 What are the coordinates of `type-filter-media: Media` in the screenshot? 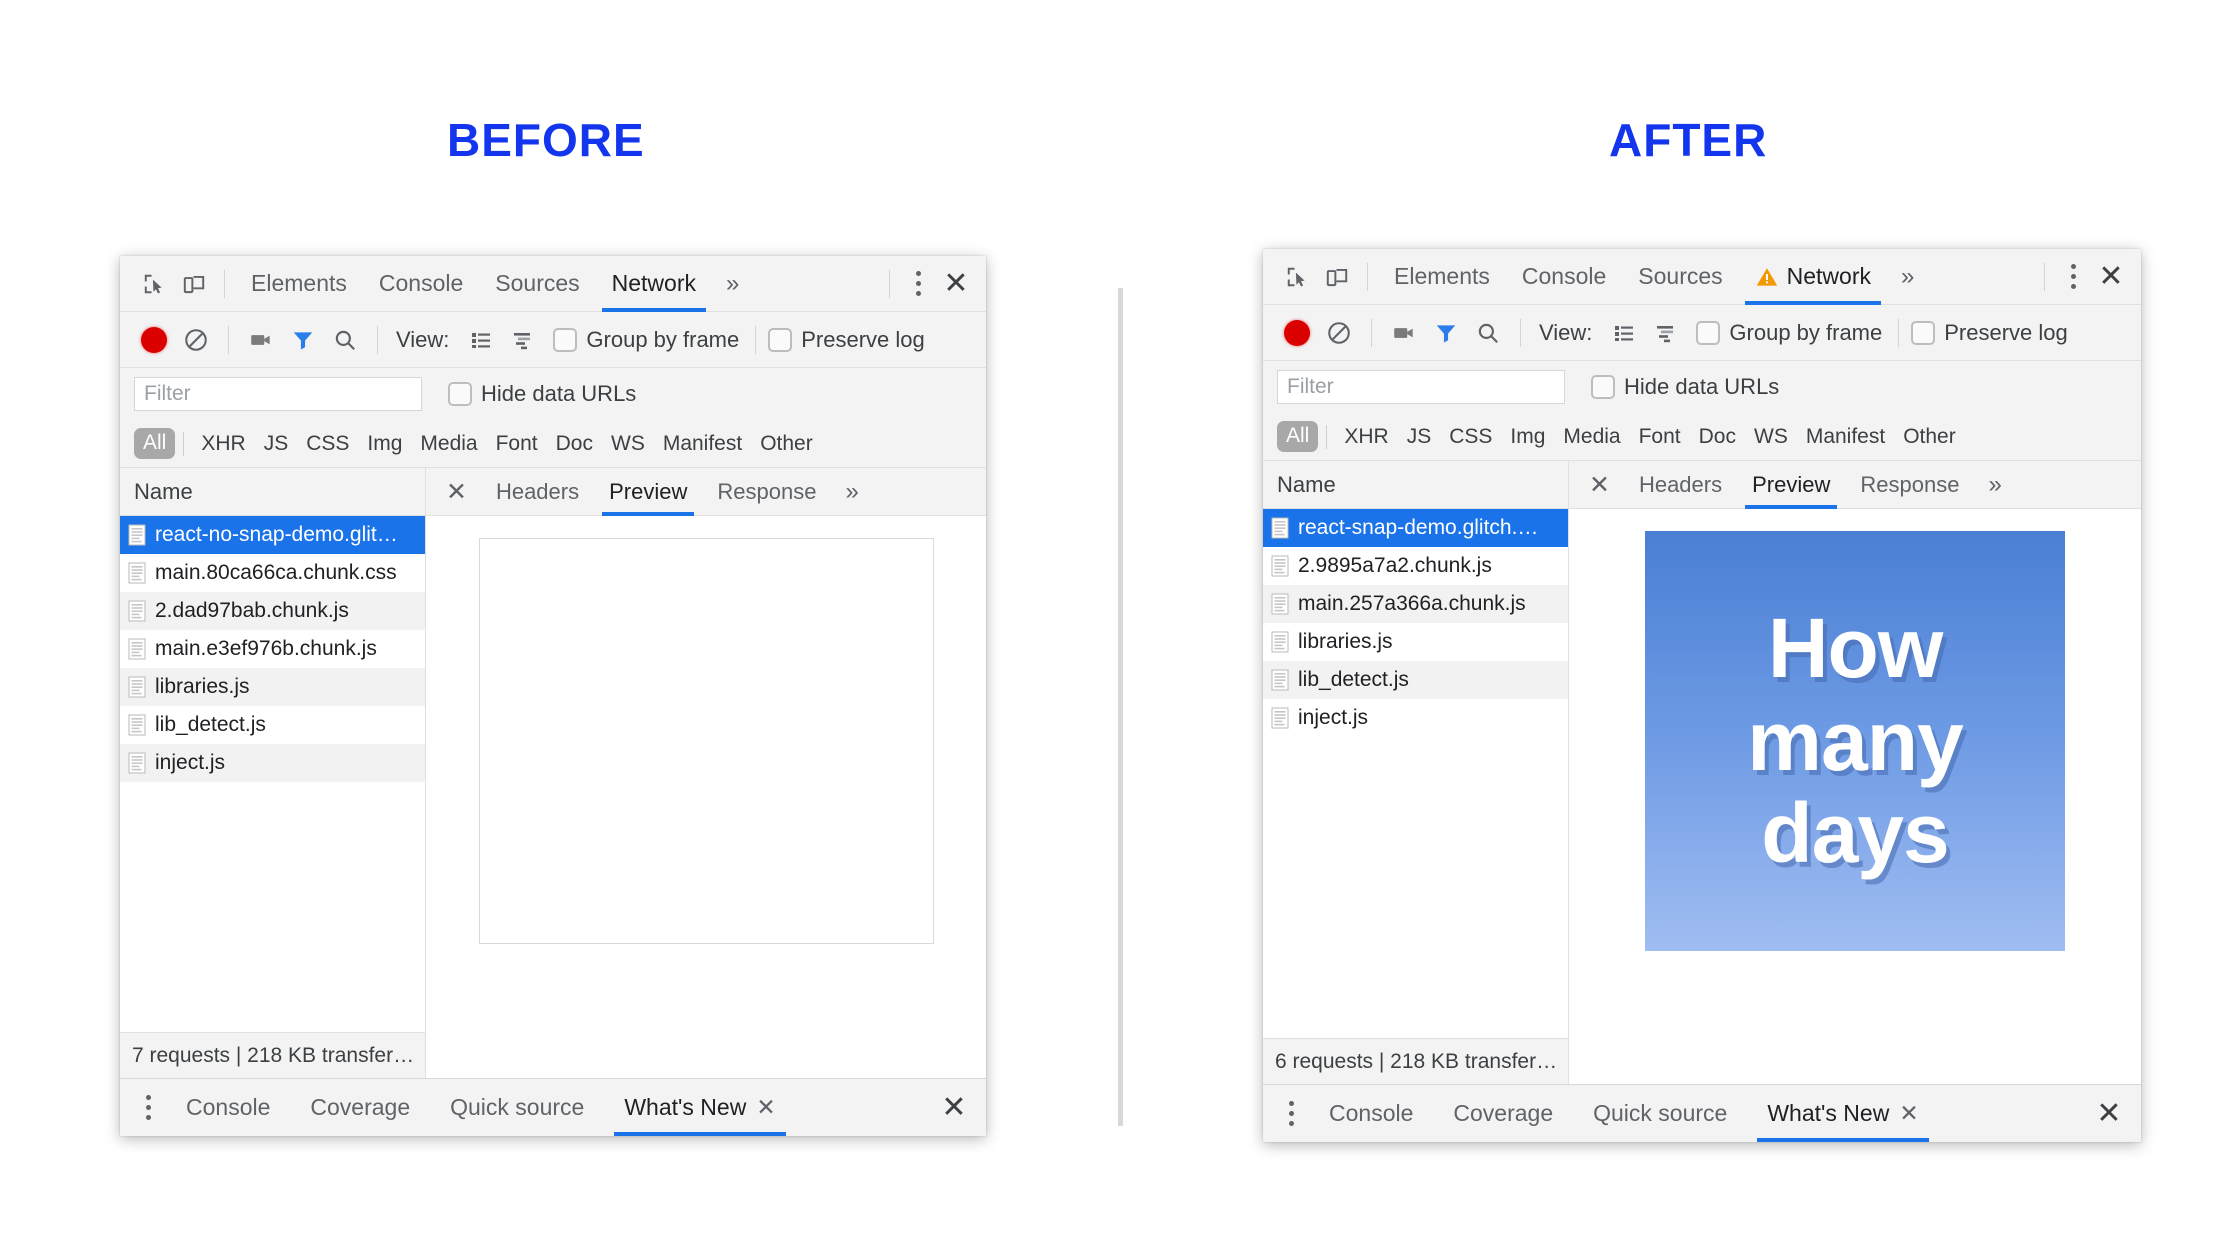 It's located at (1591, 437).